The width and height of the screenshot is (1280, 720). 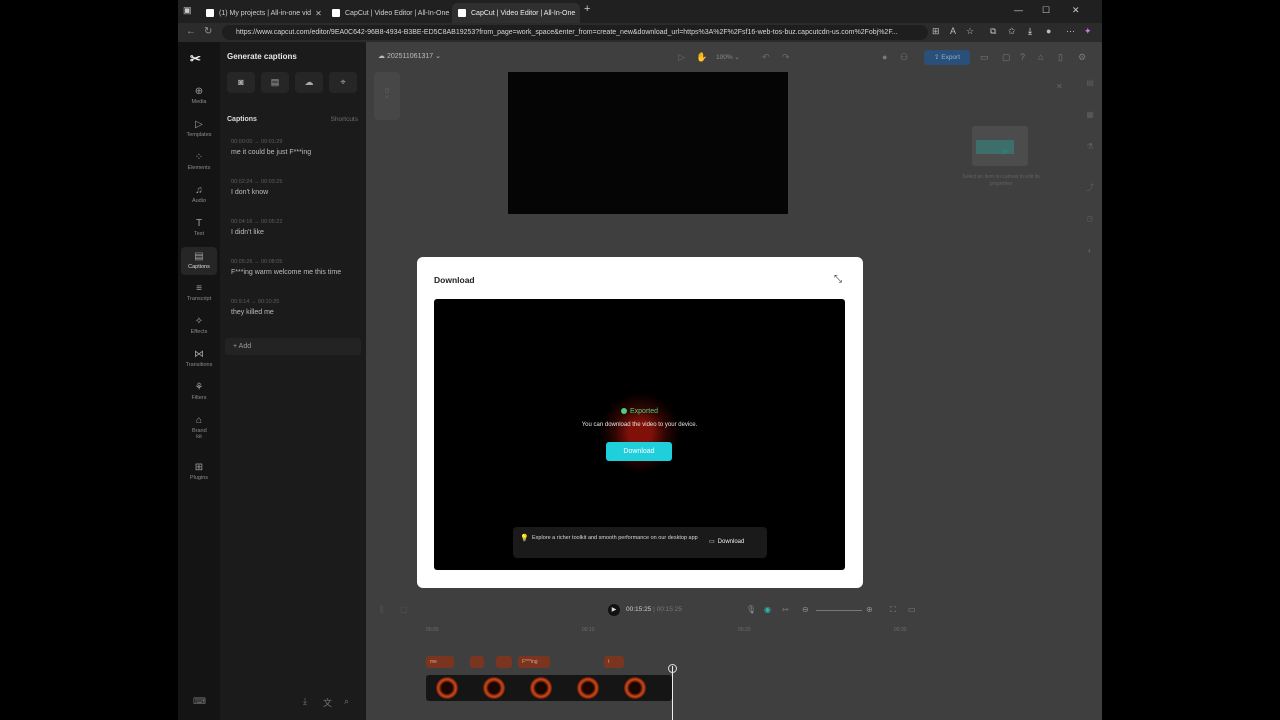 What do you see at coordinates (1012, 31) in the screenshot?
I see `favorites-icon: ✩` at bounding box center [1012, 31].